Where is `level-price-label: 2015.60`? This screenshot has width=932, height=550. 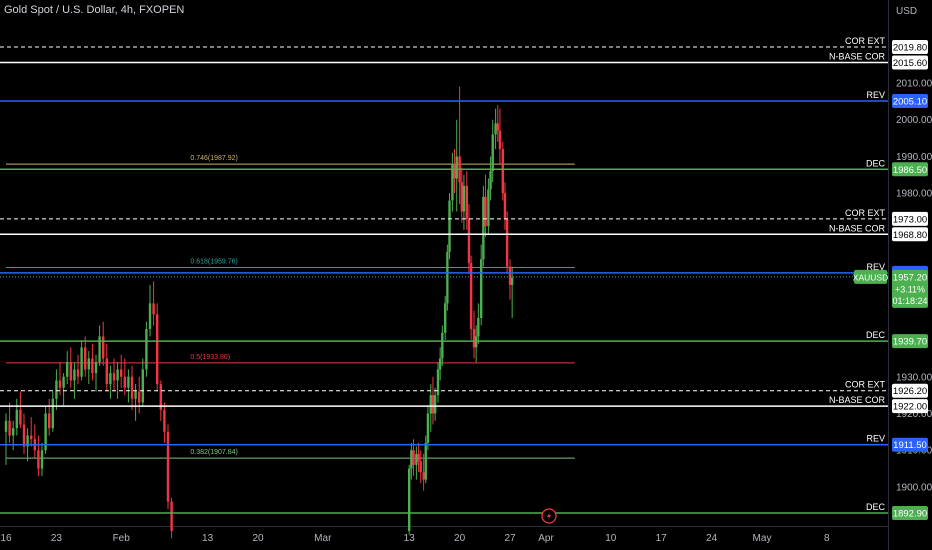
level-price-label: 2015.60 is located at coordinates (910, 63).